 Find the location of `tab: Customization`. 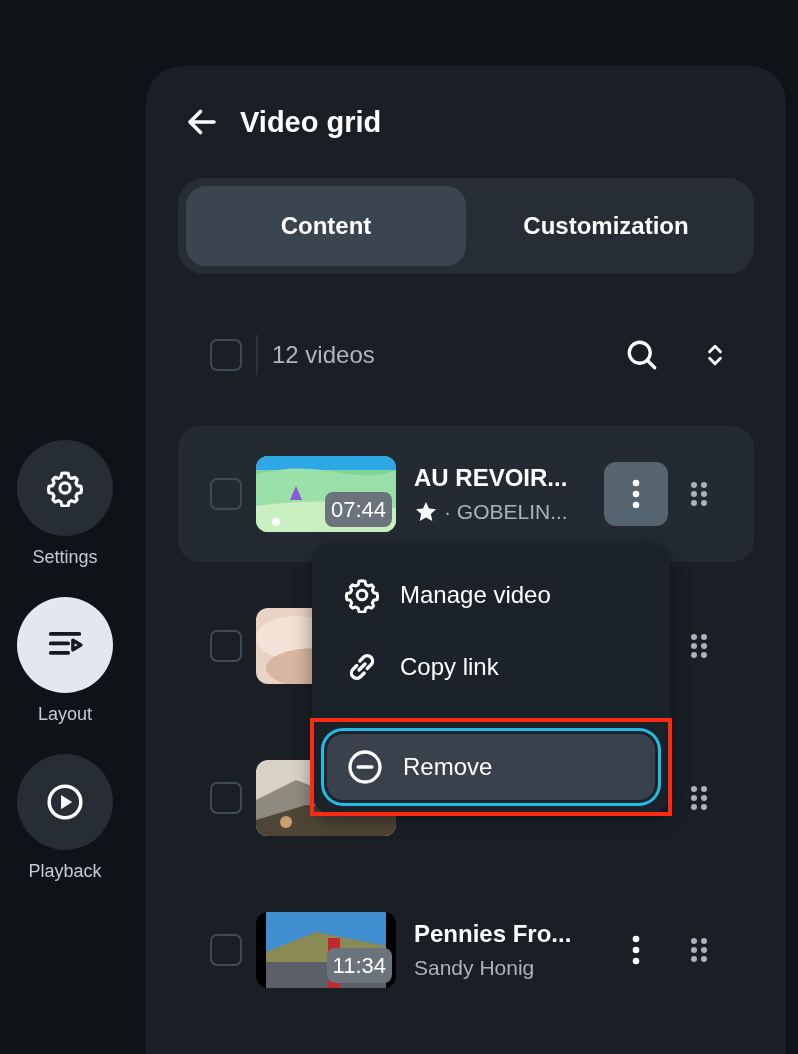

tab: Customization is located at coordinates (606, 226).